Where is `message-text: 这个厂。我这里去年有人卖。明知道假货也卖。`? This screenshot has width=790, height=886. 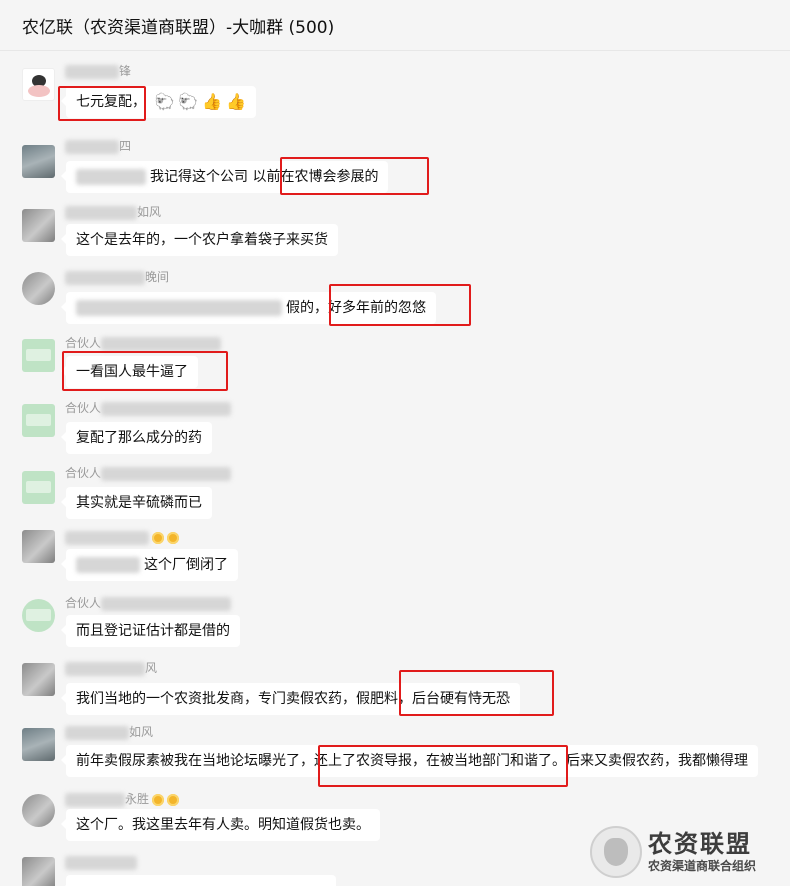 message-text: 这个厂。我这里去年有人卖。明知道假货也卖。 is located at coordinates (223, 825).